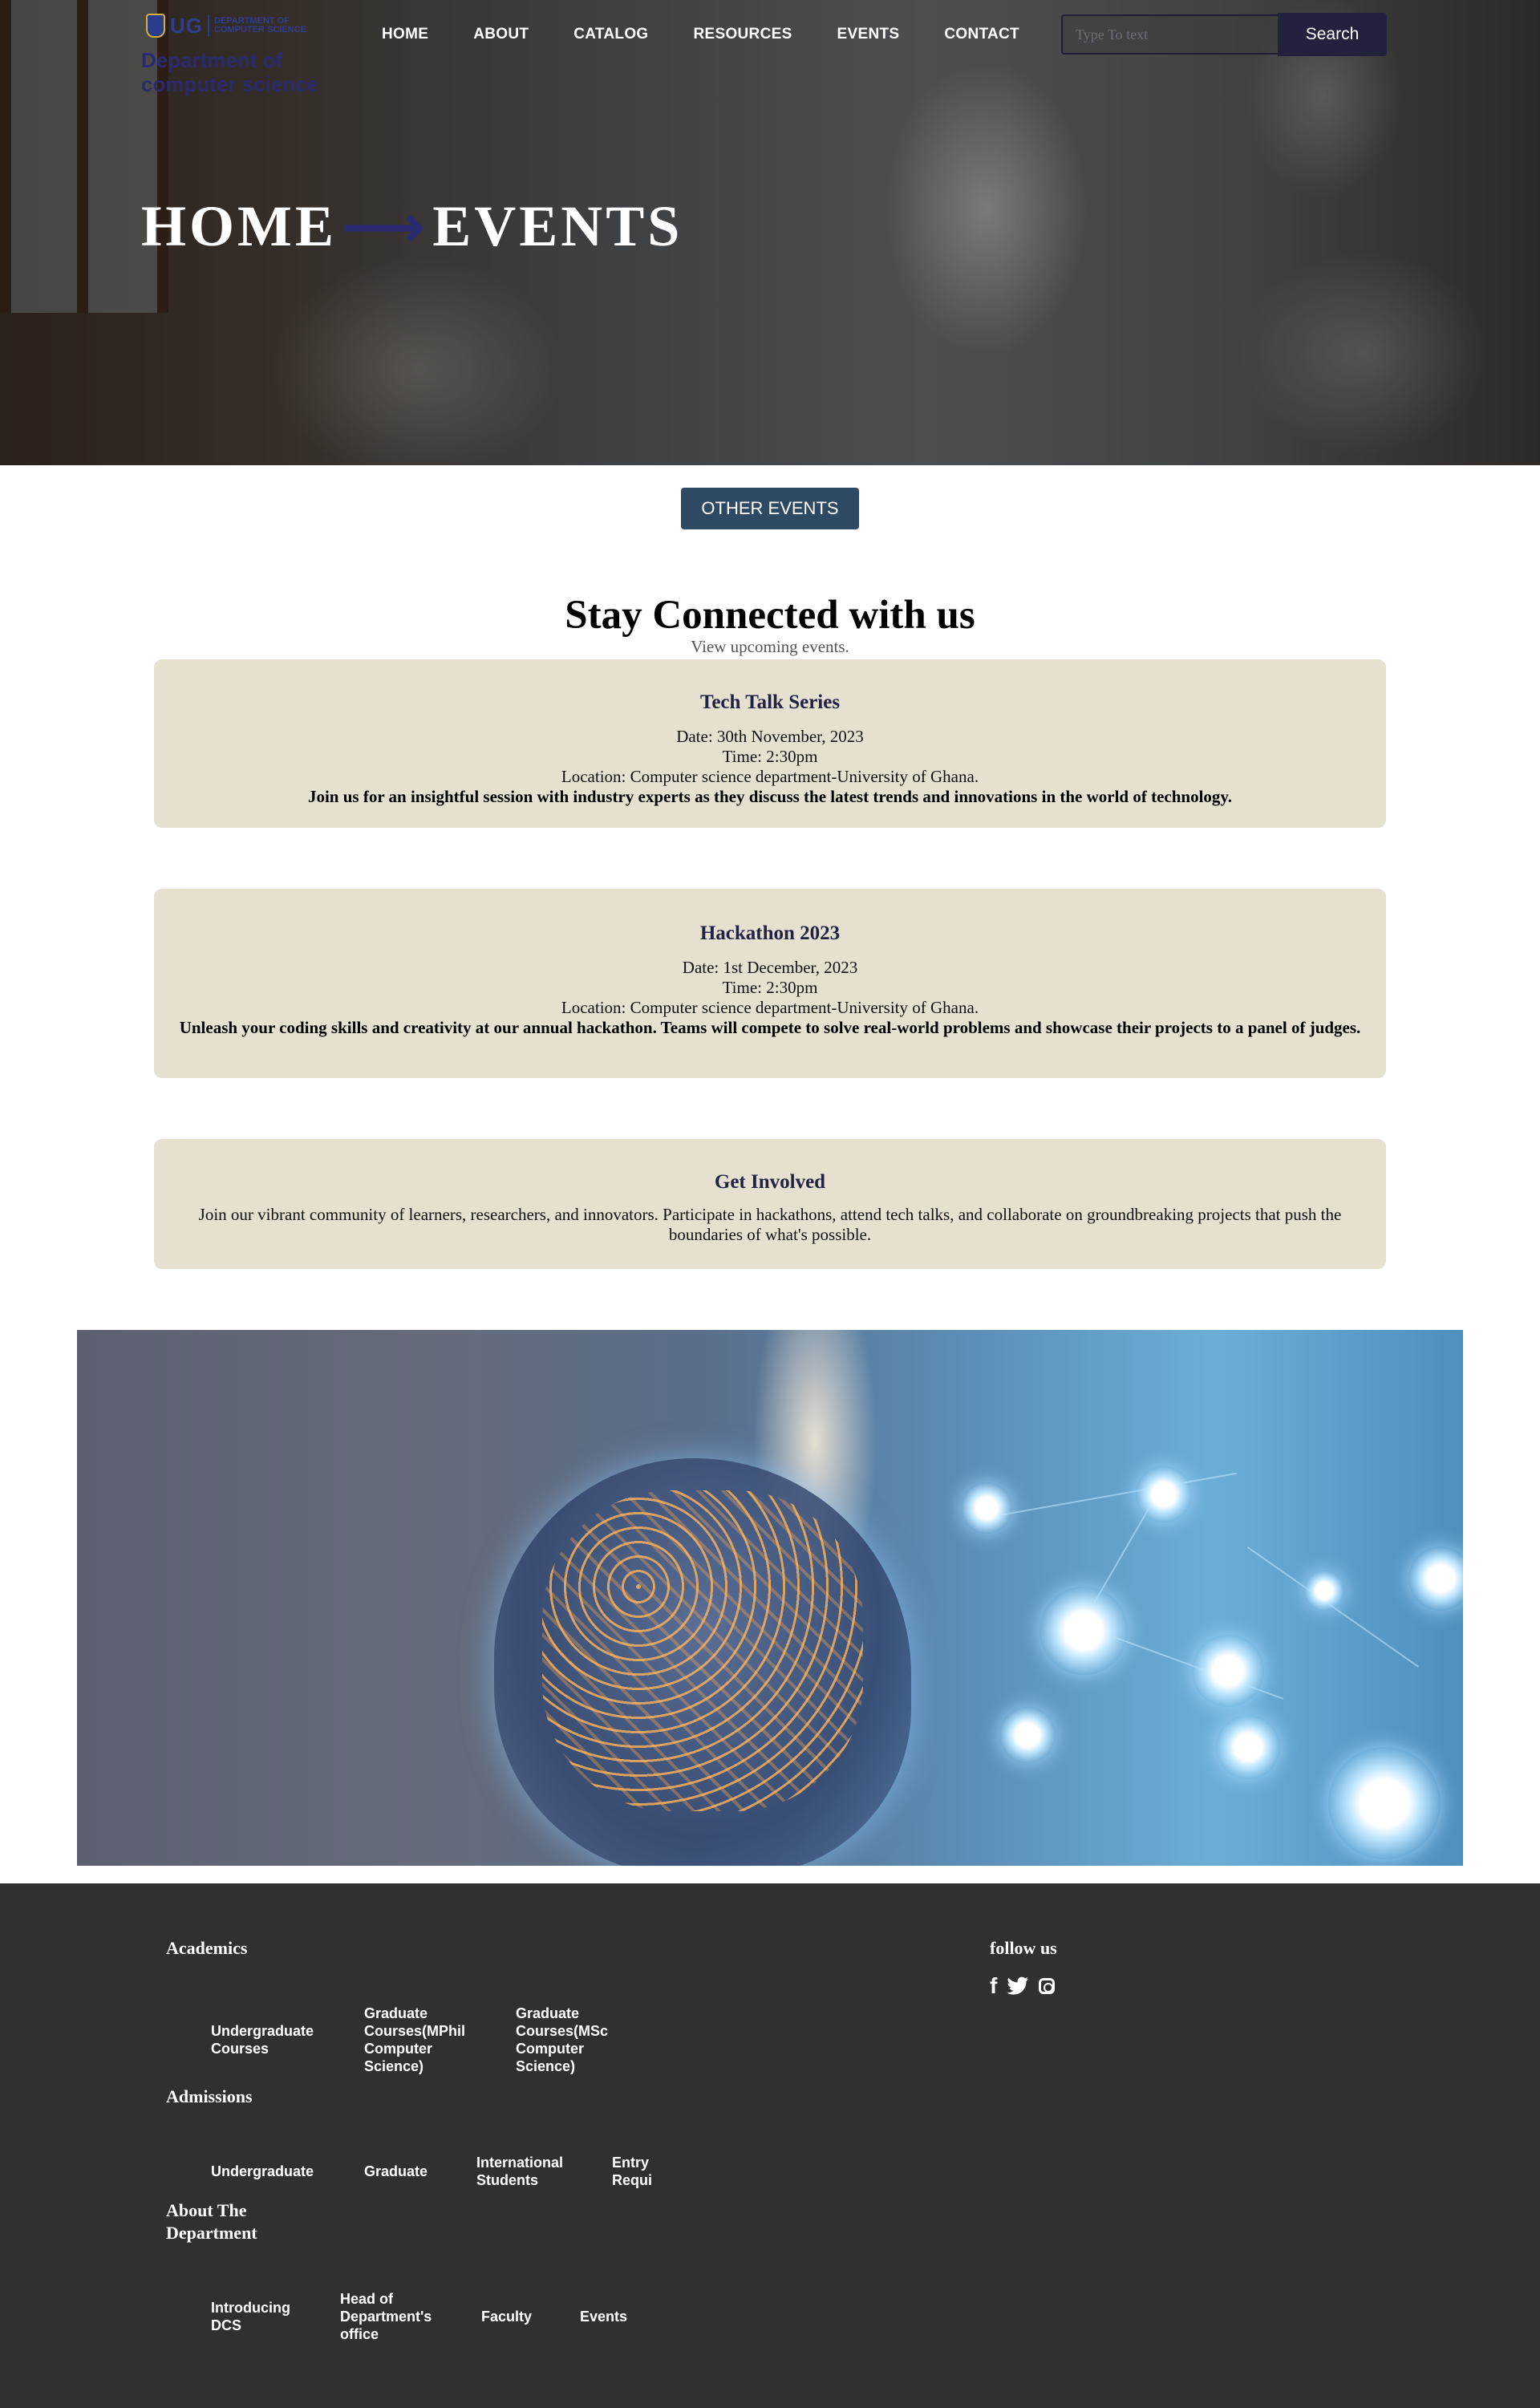  What do you see at coordinates (981, 34) in the screenshot?
I see `nav-contact: CONTACT` at bounding box center [981, 34].